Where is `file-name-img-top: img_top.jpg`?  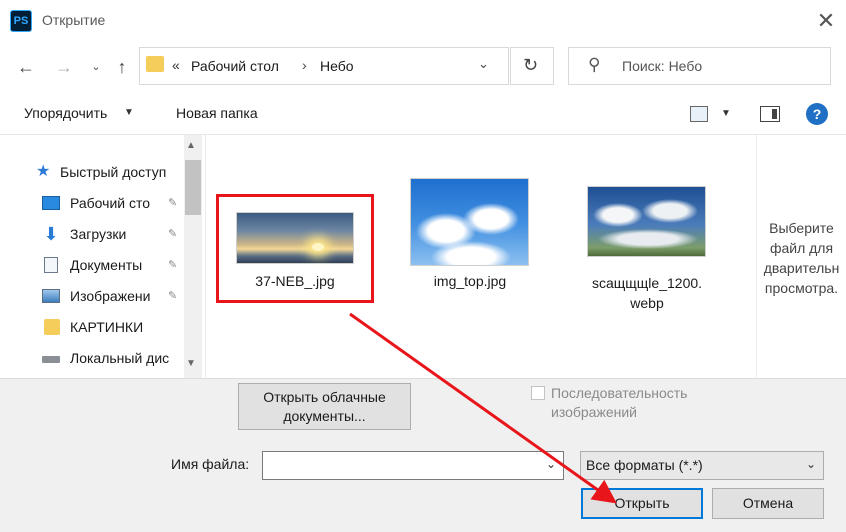
file-name-img-top: img_top.jpg is located at coordinates (470, 281).